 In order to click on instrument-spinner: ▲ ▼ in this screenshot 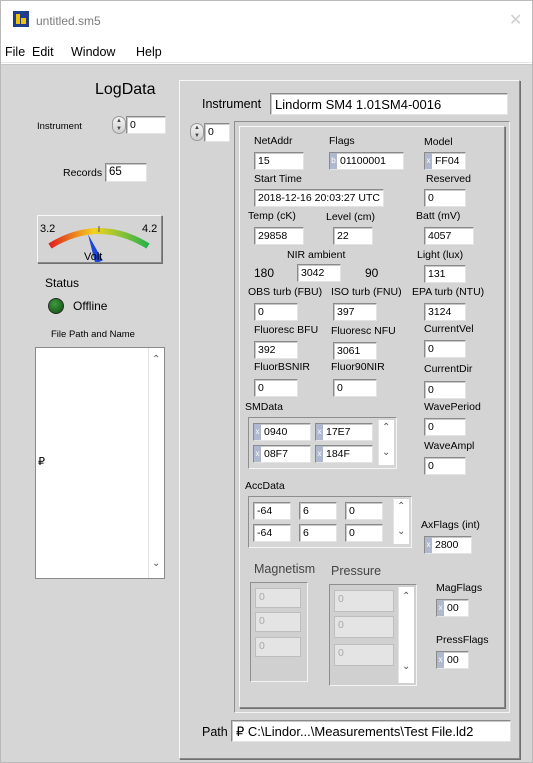, I will do `click(119, 125)`.